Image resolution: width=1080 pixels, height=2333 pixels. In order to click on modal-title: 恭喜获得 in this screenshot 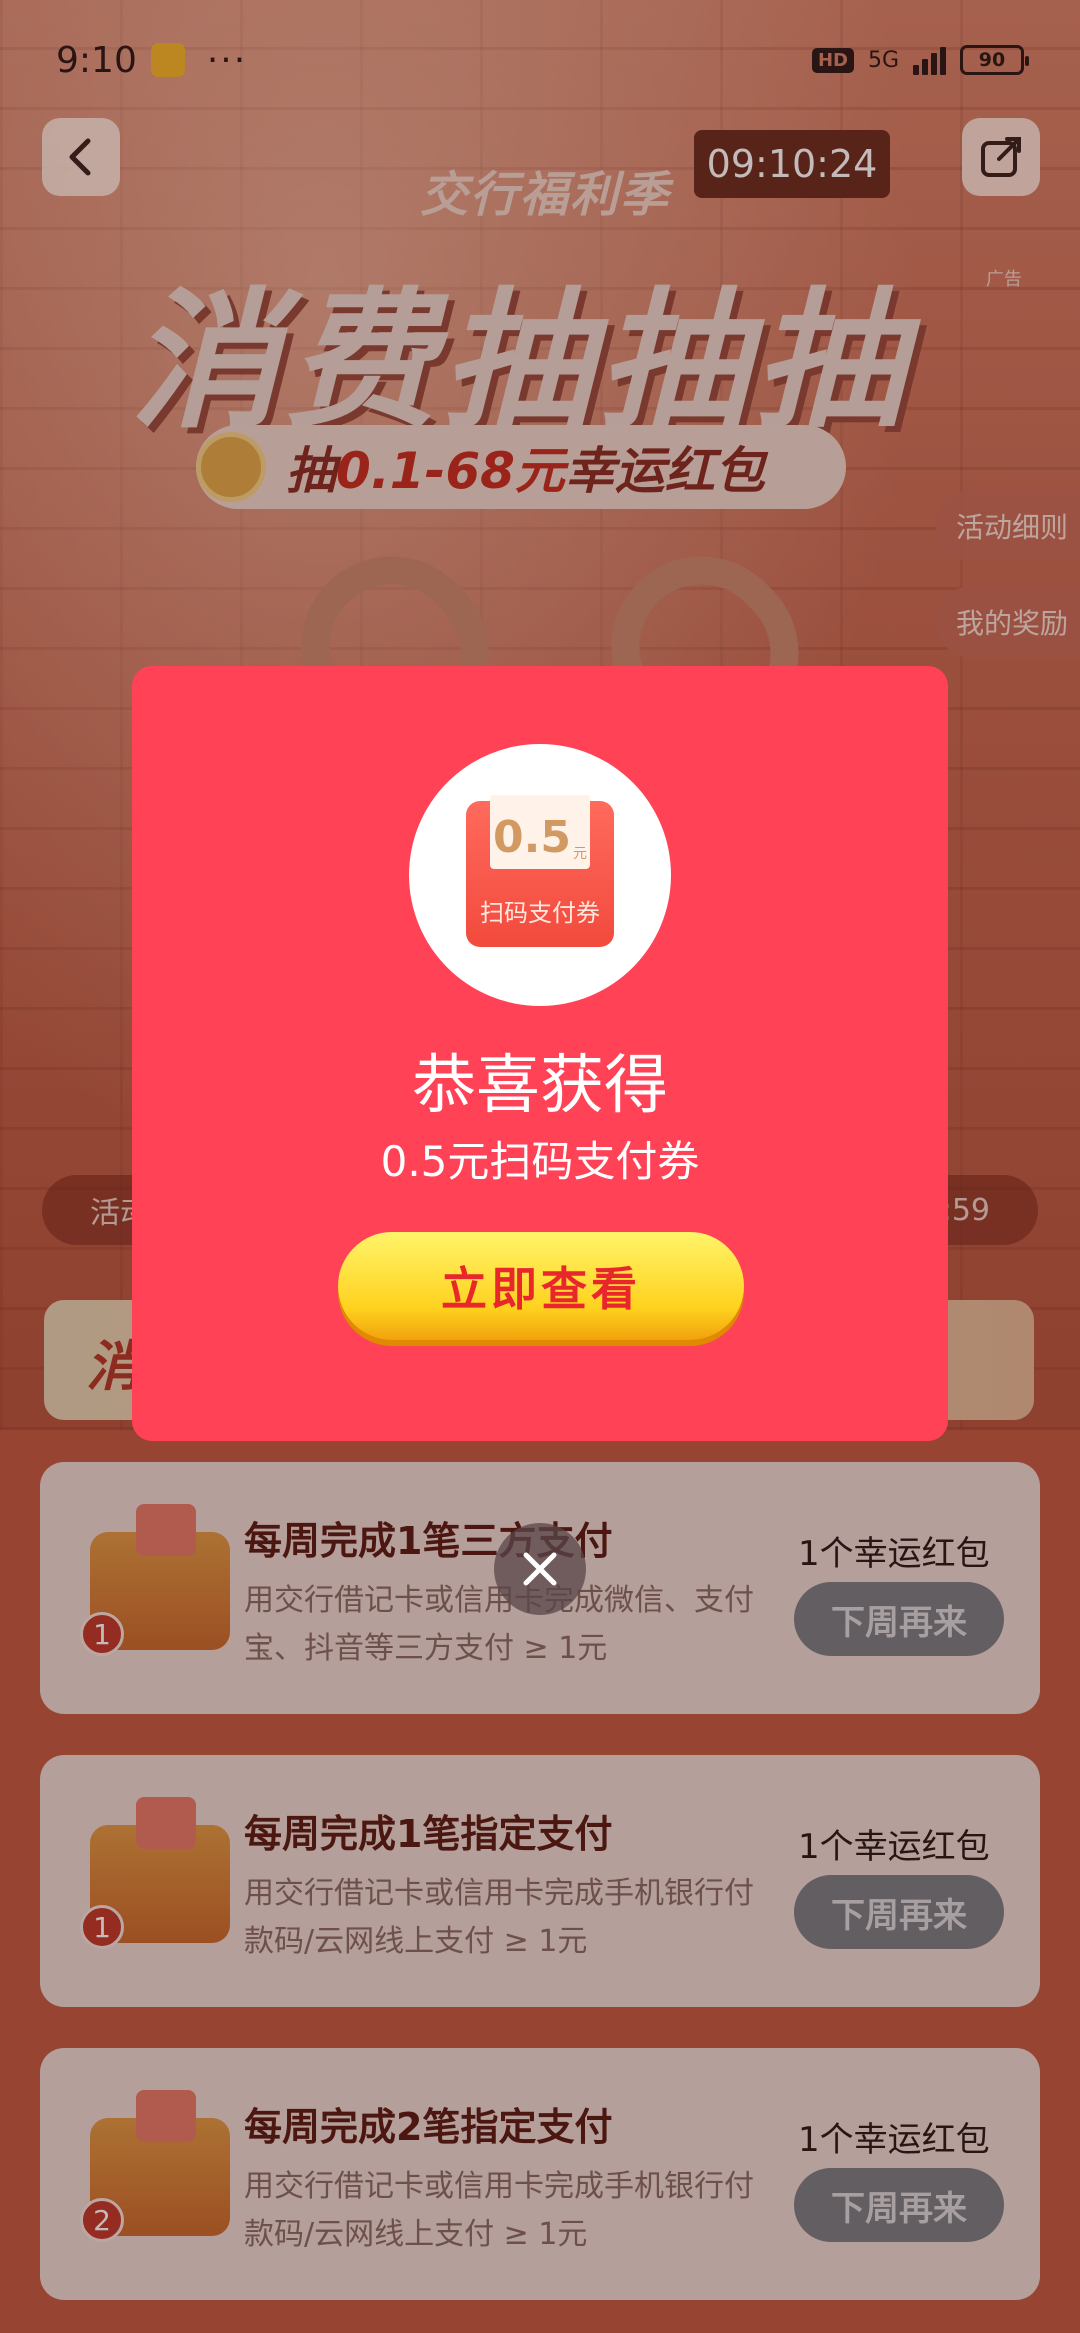, I will do `click(540, 1086)`.